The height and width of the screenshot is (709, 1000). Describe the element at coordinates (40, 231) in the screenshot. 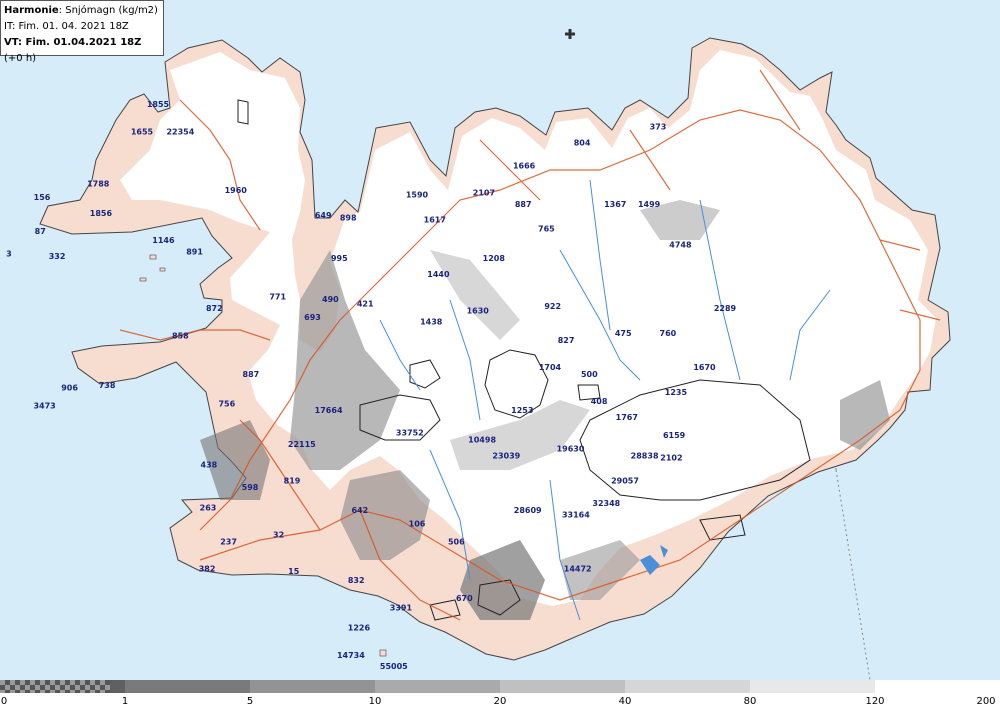

I see `station-value: 87` at that location.